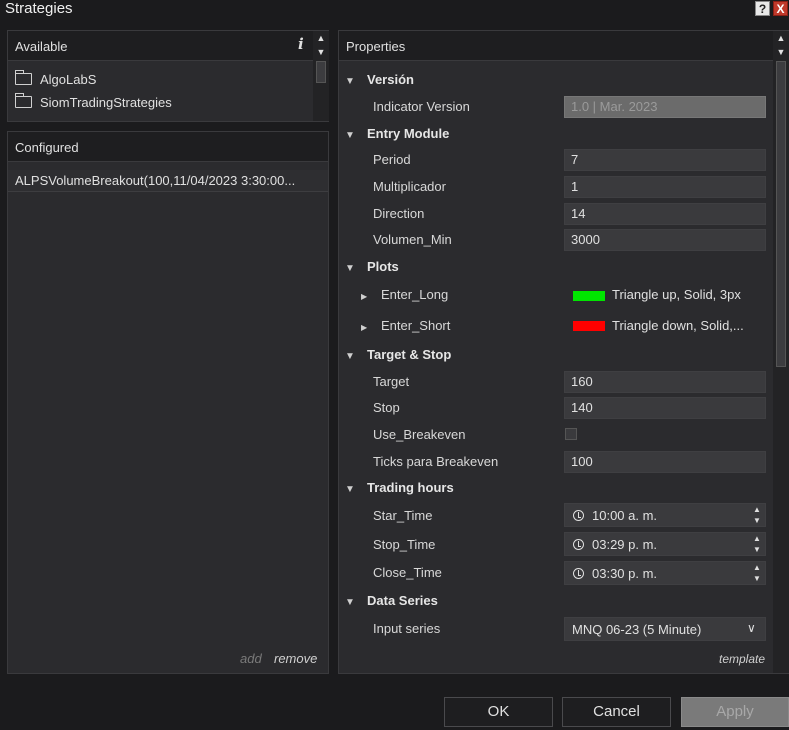 This screenshot has height=730, width=789. What do you see at coordinates (392, 159) in the screenshot?
I see `prop-label-period: Period` at bounding box center [392, 159].